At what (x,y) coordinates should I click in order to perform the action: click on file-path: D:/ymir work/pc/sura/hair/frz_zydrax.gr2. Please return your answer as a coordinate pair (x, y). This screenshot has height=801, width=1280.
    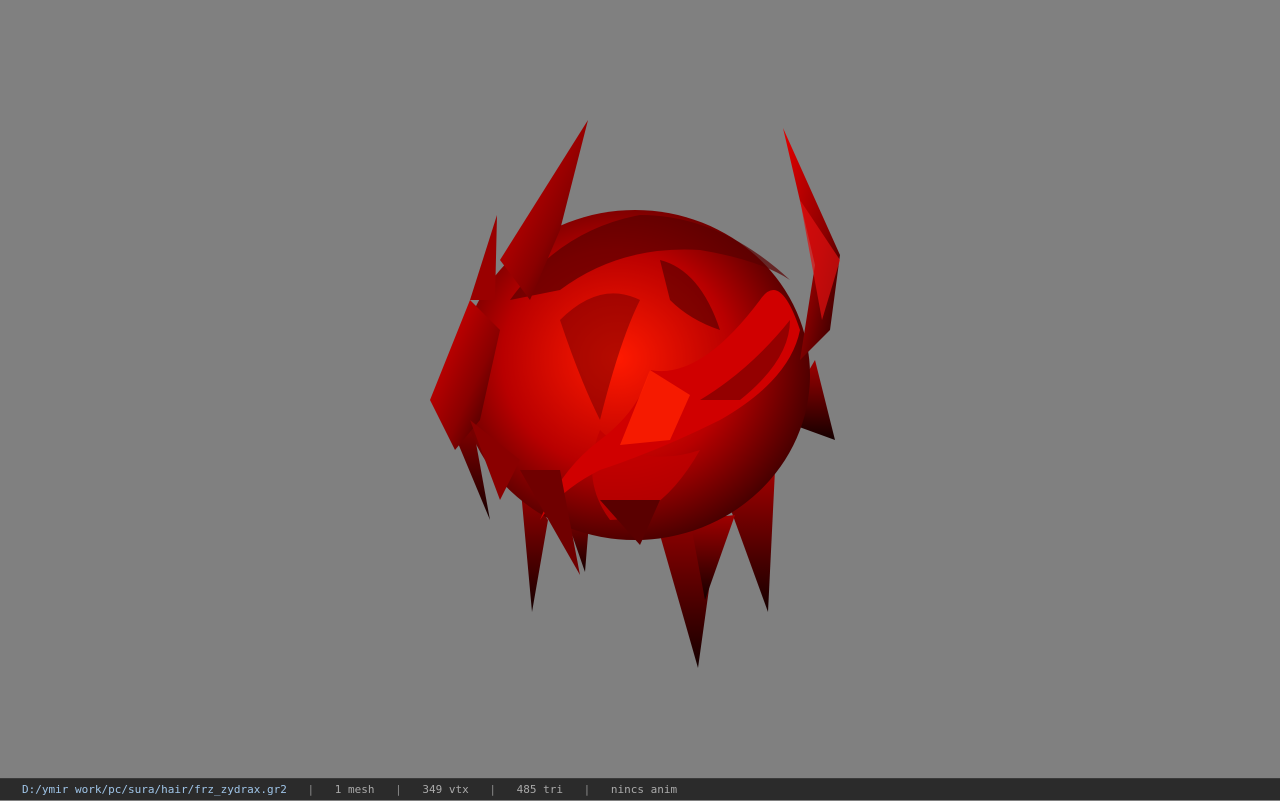
    Looking at the image, I should click on (154, 789).